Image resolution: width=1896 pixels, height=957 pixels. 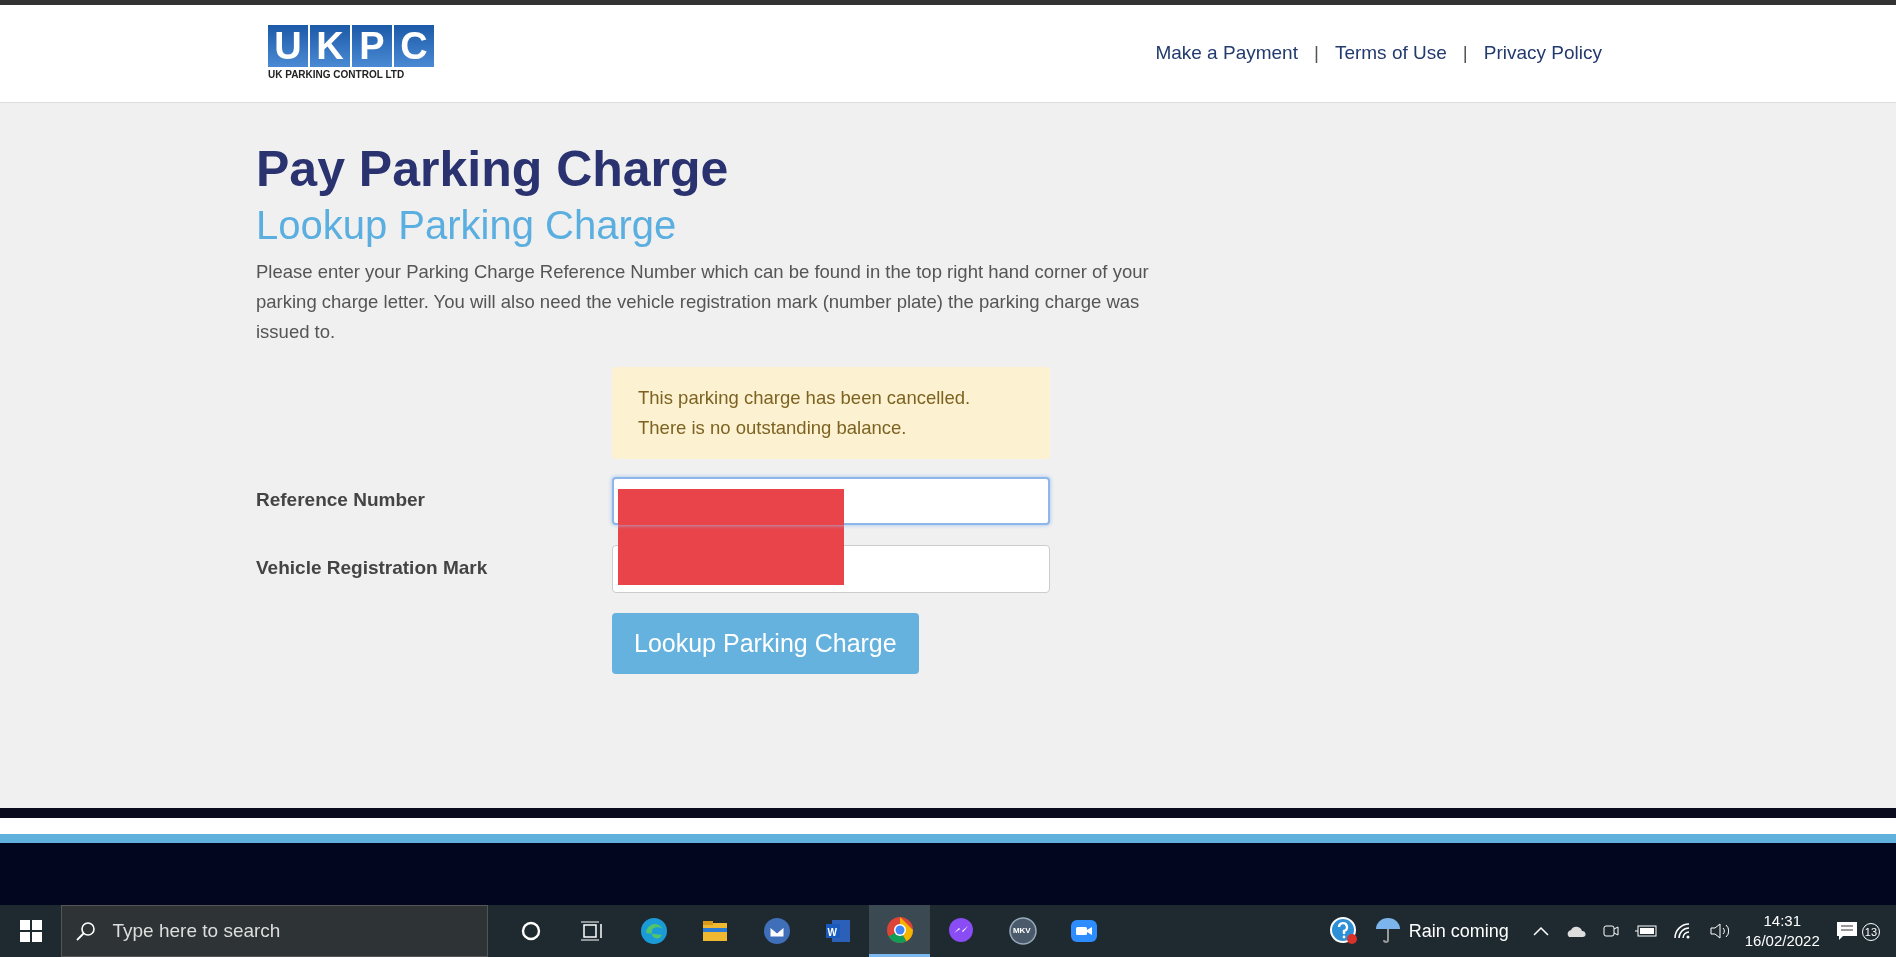 I want to click on alert-text: There is no outstanding balance., so click(x=773, y=427).